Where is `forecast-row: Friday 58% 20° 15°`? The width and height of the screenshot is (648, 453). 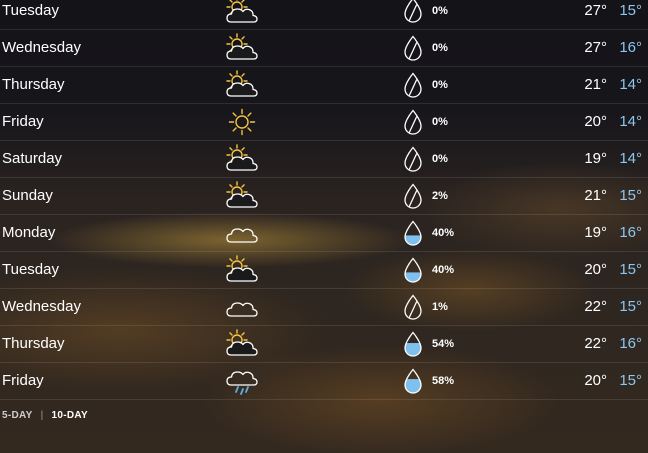 forecast-row: Friday 58% 20° 15° is located at coordinates (324, 381).